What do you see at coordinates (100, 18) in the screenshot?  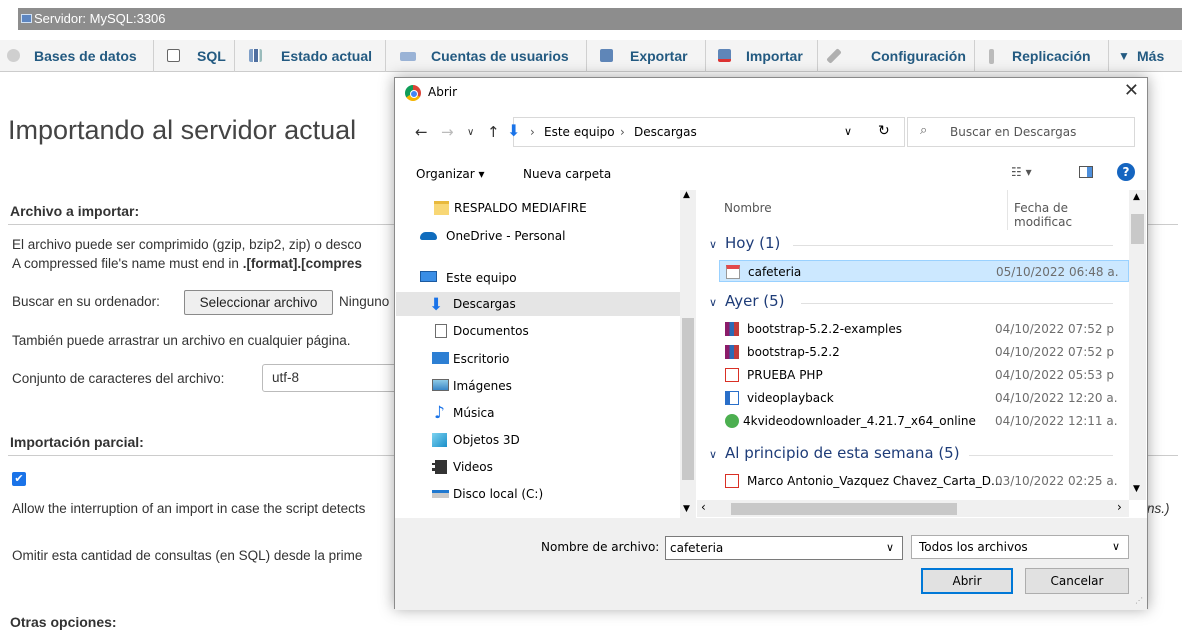 I see `server-label: Servidor: MySQL:3306` at bounding box center [100, 18].